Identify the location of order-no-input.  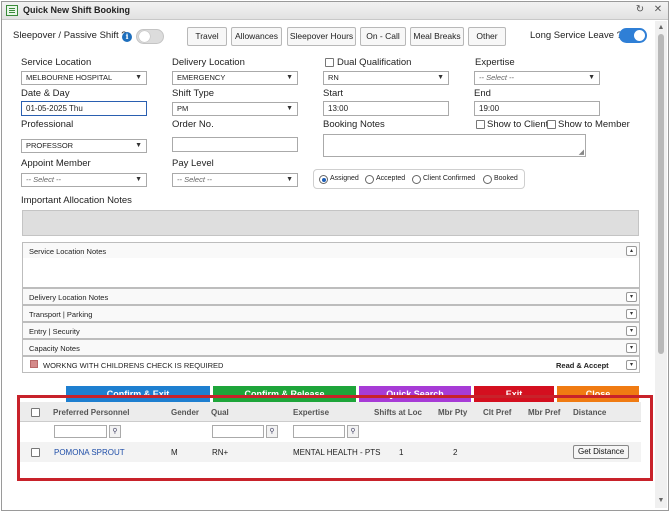
(235, 144).